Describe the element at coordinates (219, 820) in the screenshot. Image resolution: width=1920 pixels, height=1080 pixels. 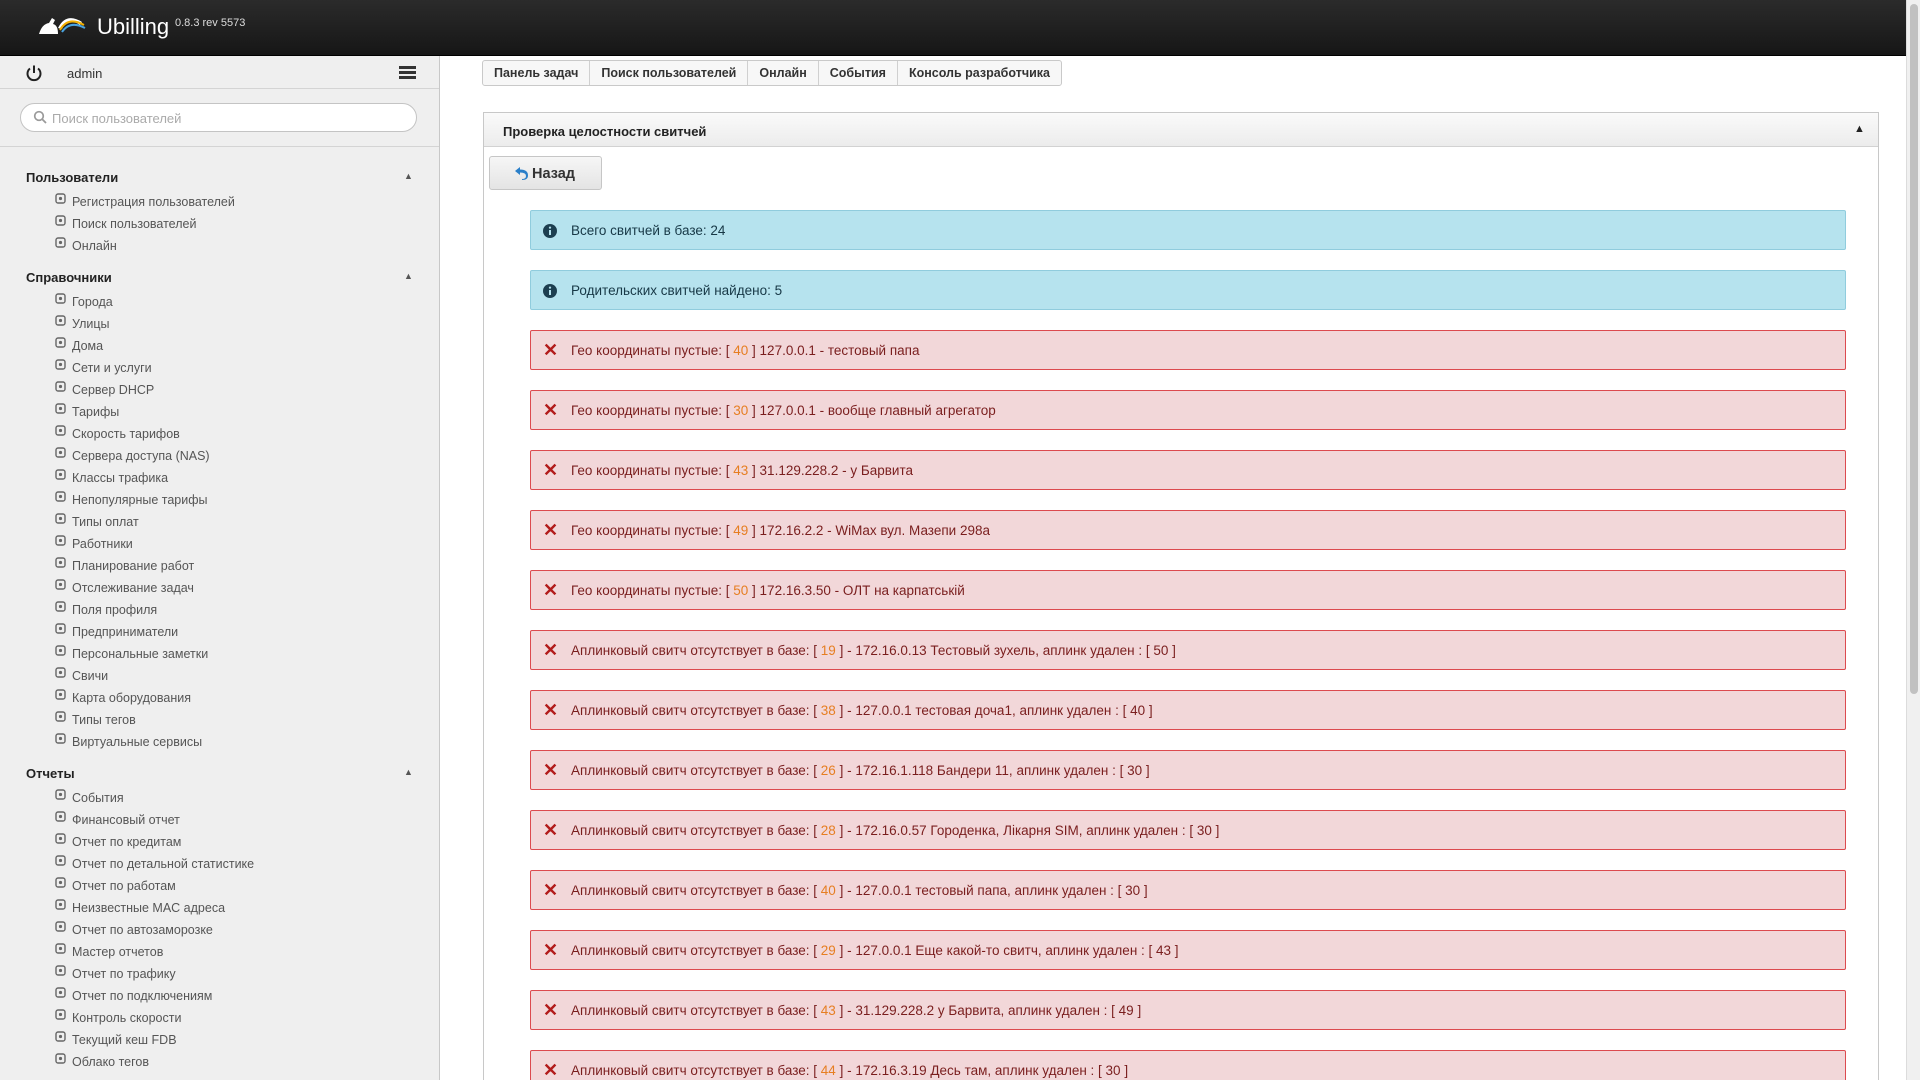
I see `sidebar-item: Финансовый отчет` at that location.